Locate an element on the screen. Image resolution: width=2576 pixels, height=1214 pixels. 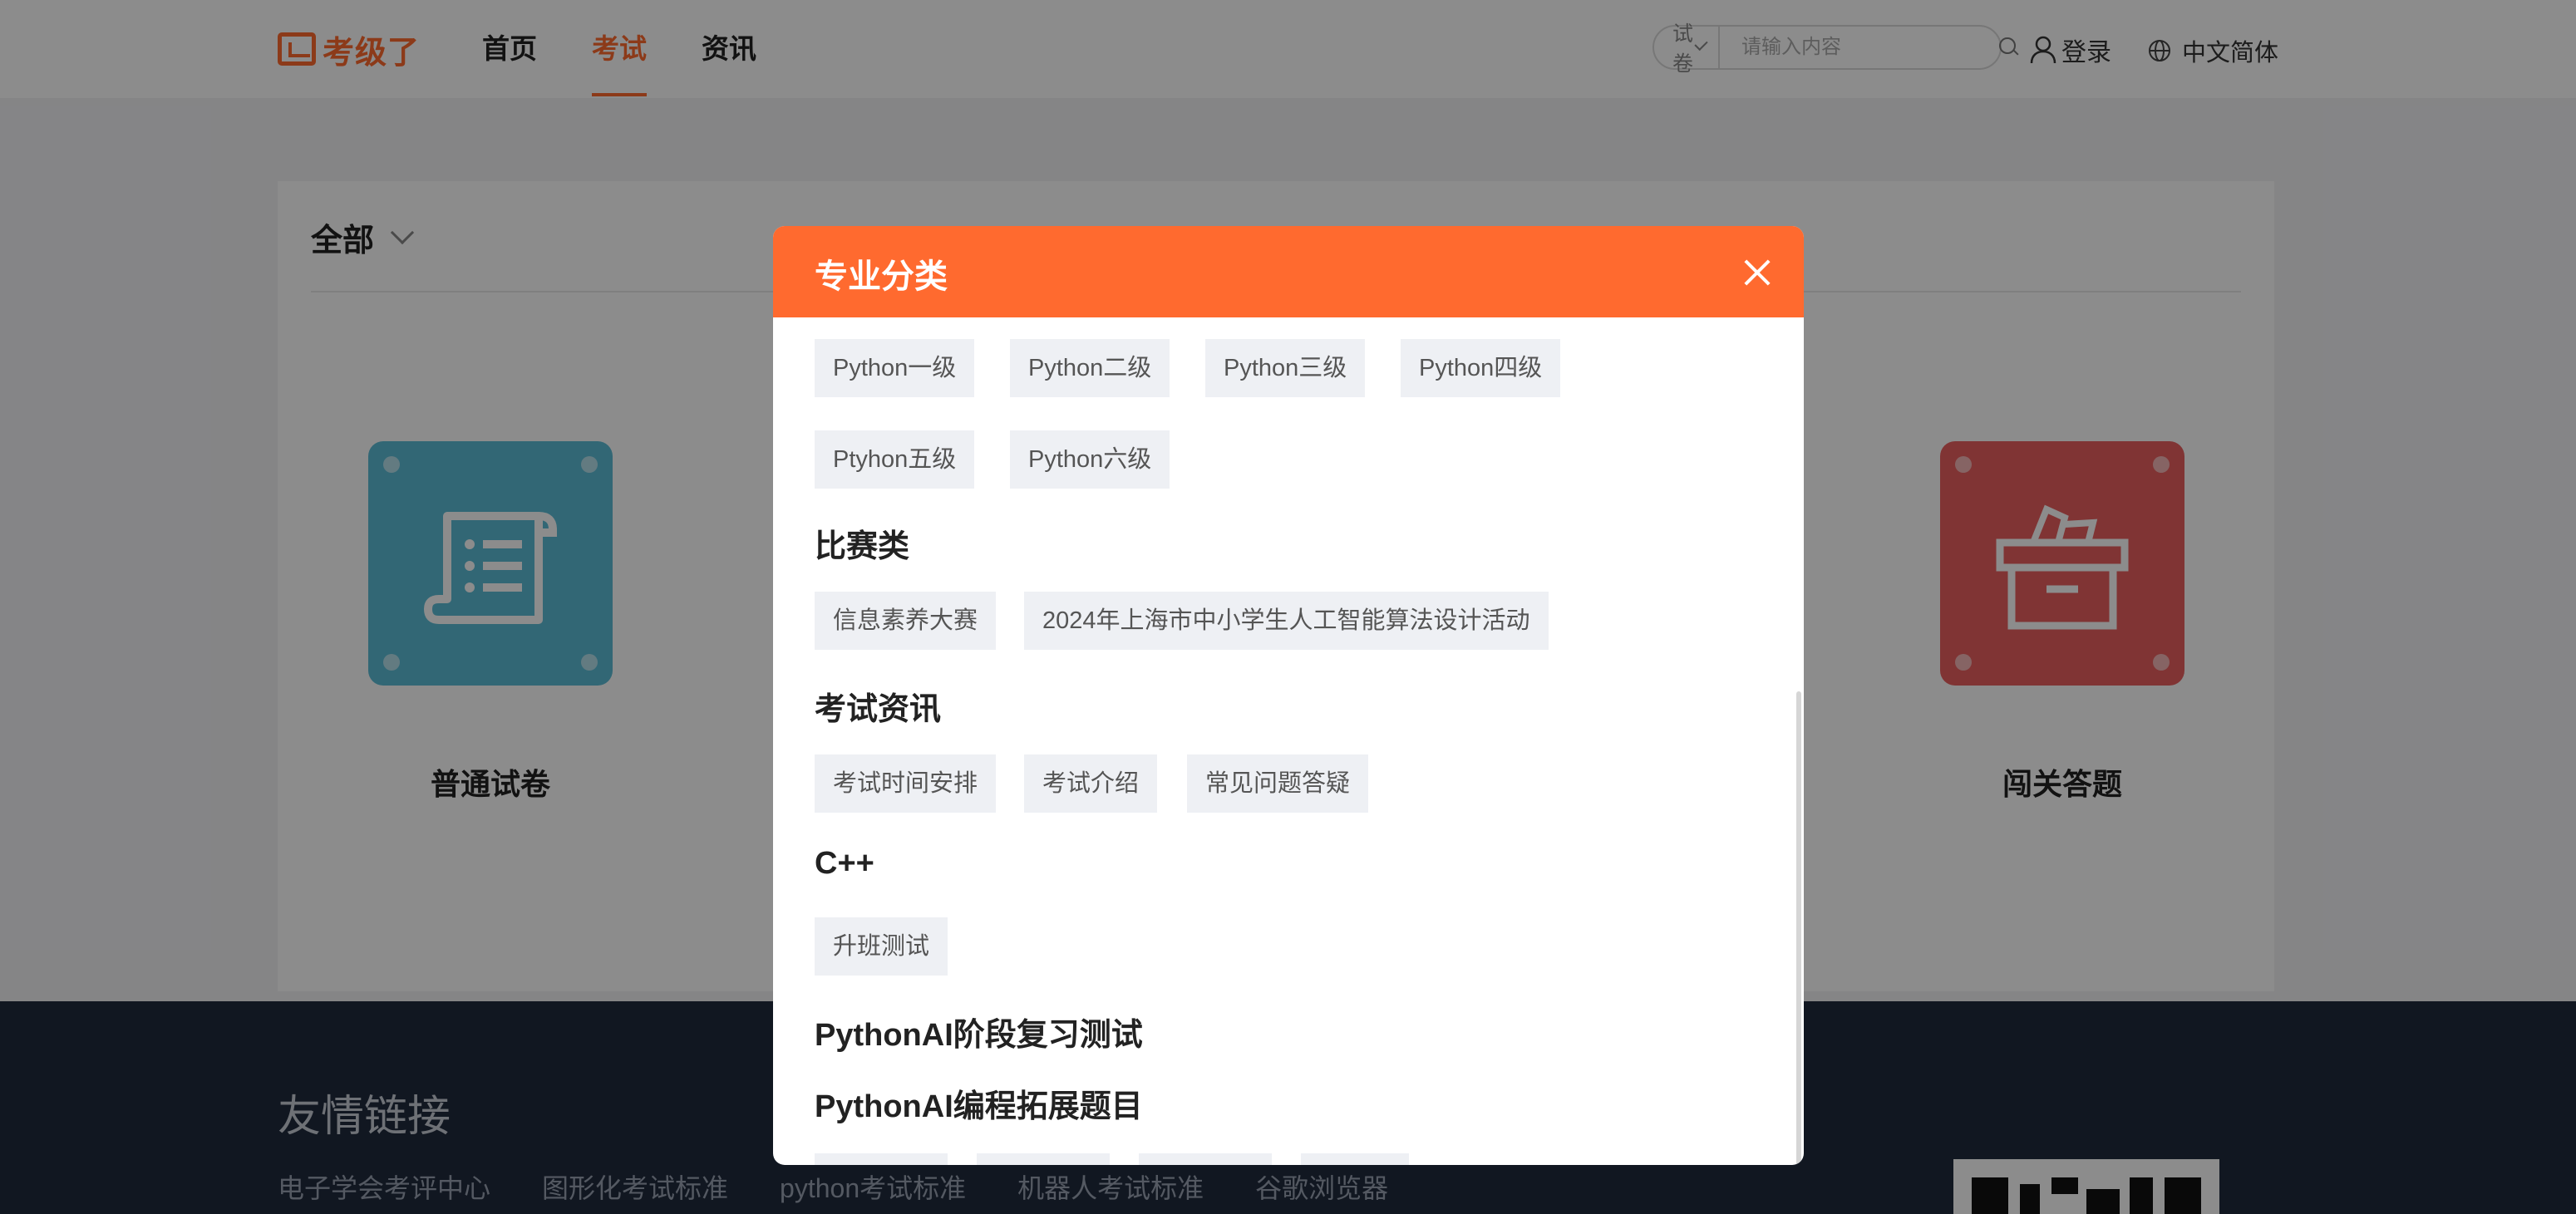
category-tag: 考试时间安排 is located at coordinates (906, 783).